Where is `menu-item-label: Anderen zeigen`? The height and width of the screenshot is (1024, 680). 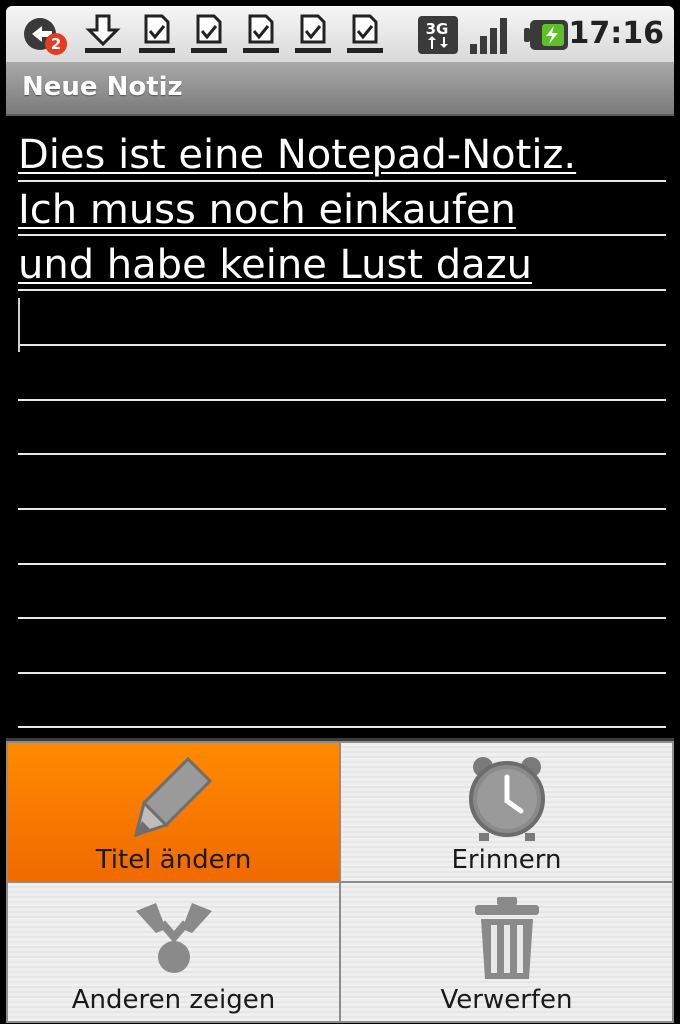 menu-item-label: Anderen zeigen is located at coordinates (173, 1000).